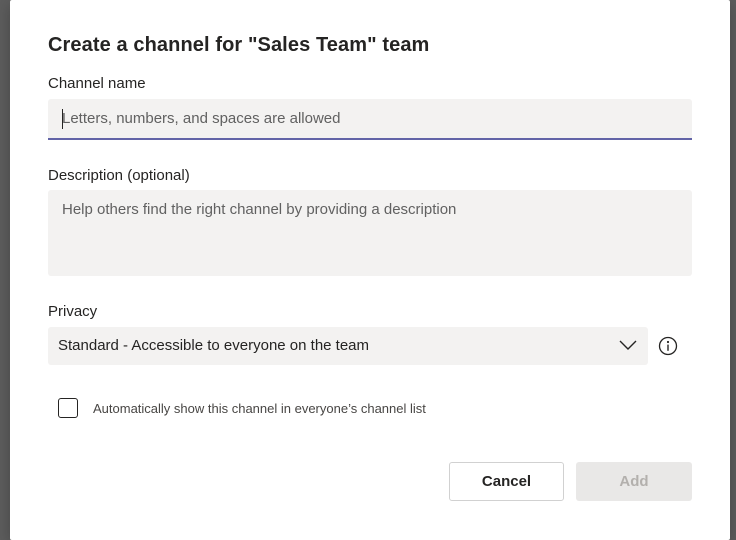 This screenshot has height=540, width=736. Describe the element at coordinates (628, 345) in the screenshot. I see `chevron-down-icon` at that location.